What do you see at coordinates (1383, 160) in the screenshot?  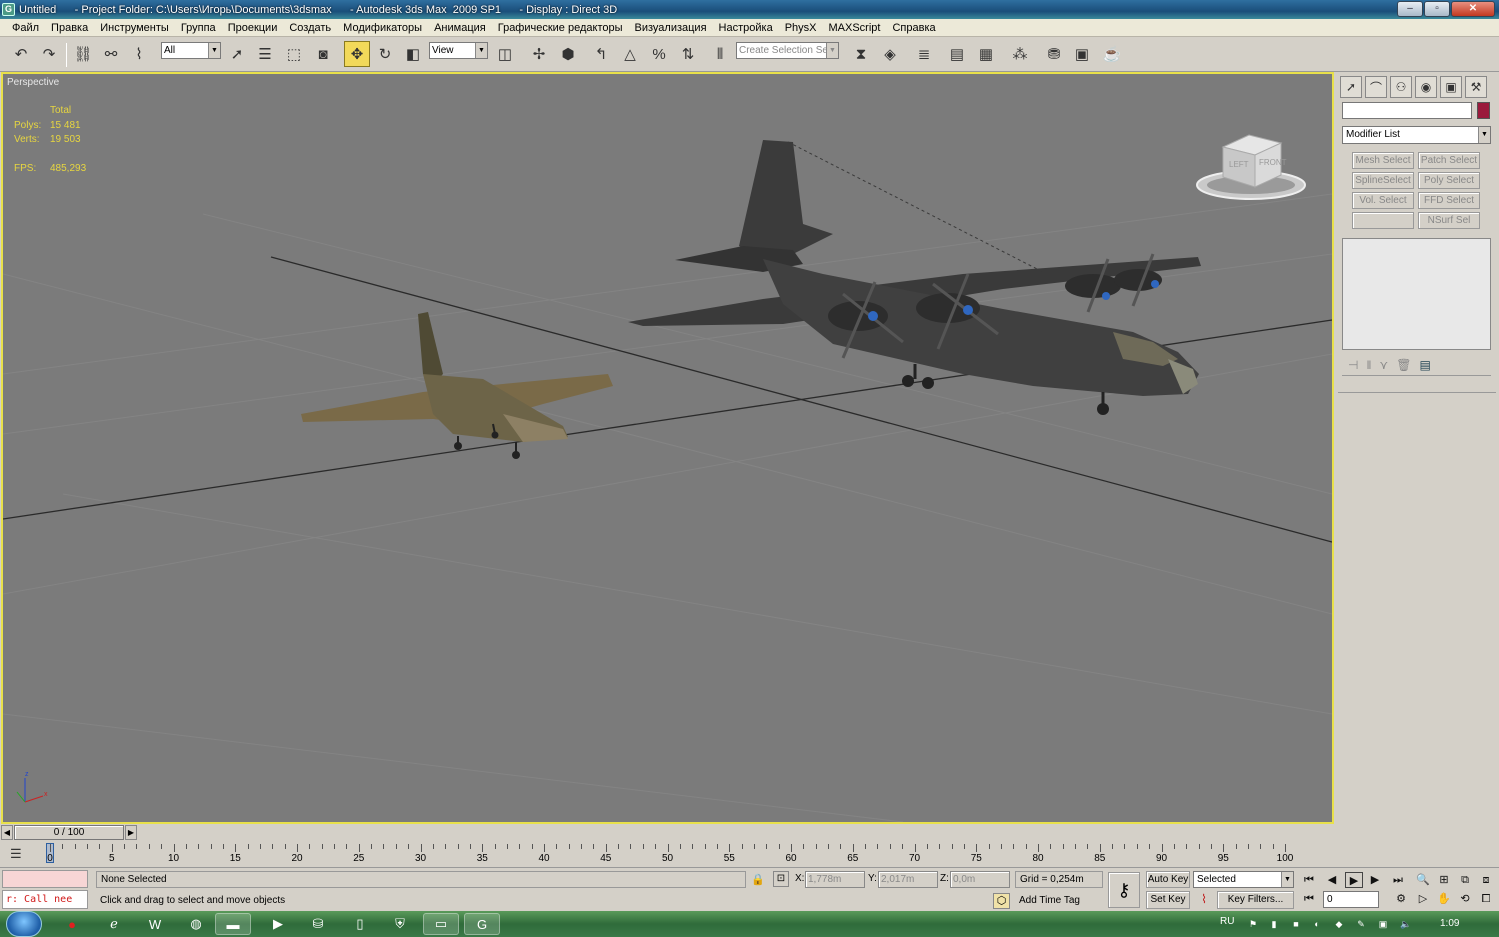 I see `mesh-select-button: Mesh Select` at bounding box center [1383, 160].